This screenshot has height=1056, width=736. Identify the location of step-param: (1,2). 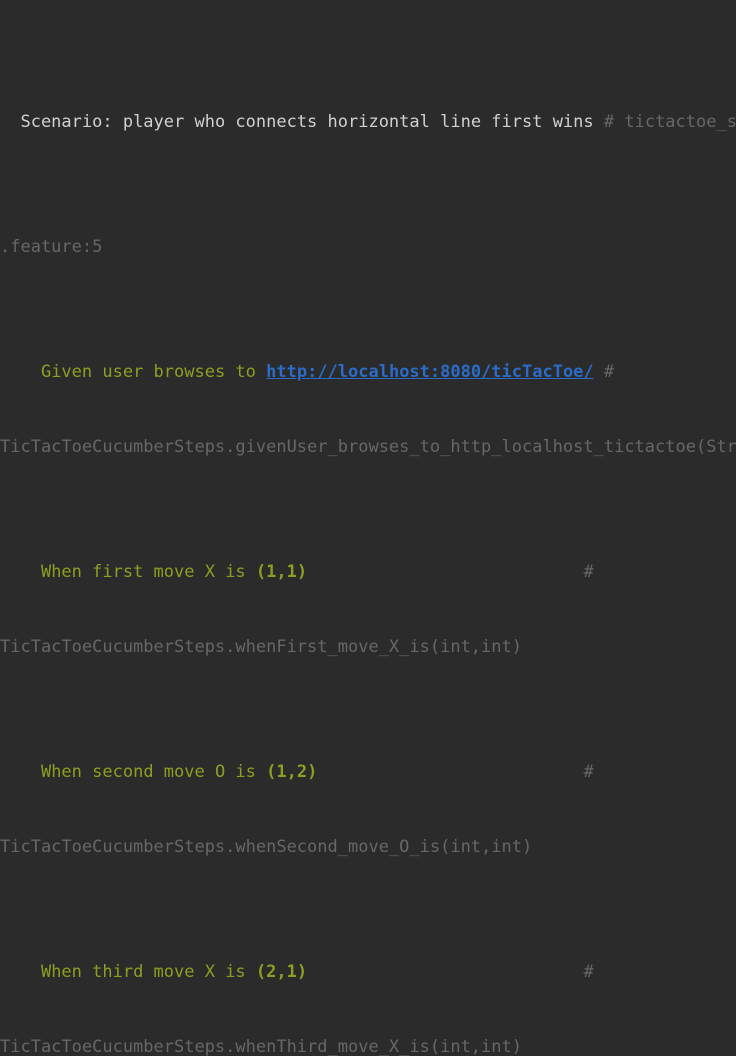
(292, 772).